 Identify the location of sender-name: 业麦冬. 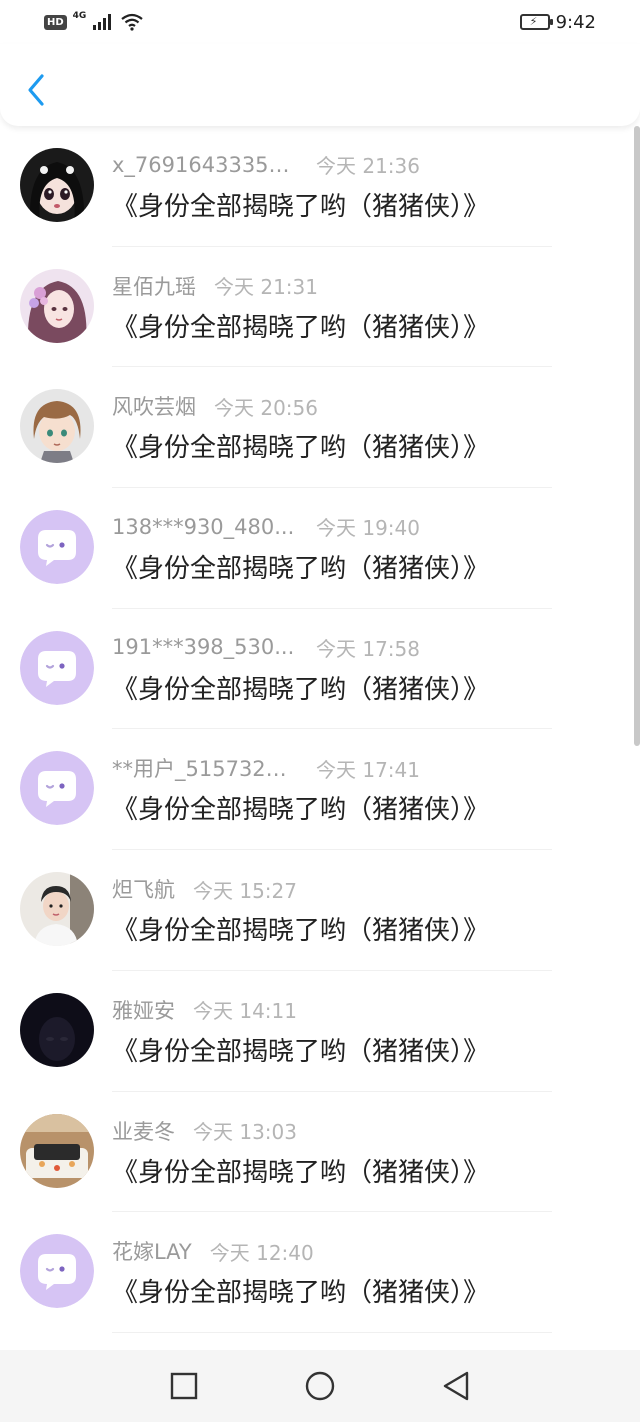
(143, 1131).